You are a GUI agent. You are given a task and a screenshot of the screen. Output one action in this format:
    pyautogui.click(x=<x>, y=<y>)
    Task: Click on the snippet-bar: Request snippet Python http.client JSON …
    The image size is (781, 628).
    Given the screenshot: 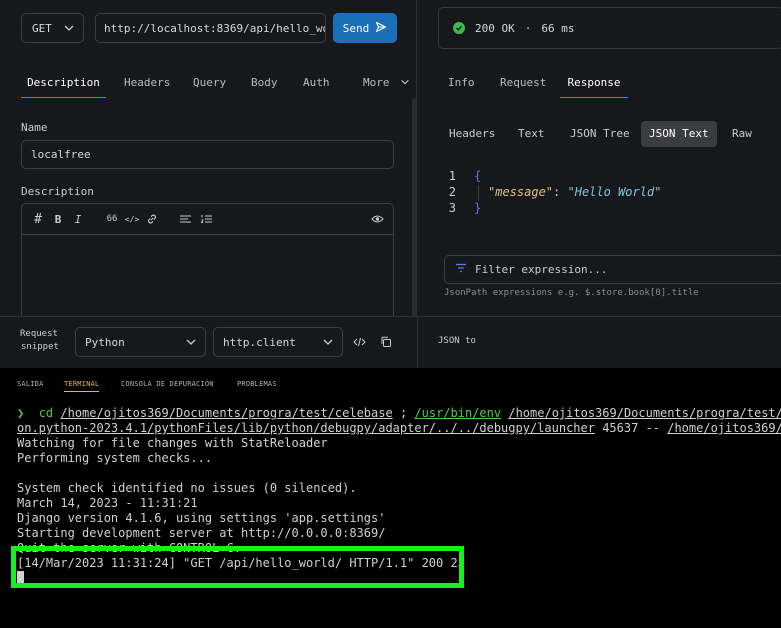 What is the action you would take?
    pyautogui.click(x=390, y=342)
    